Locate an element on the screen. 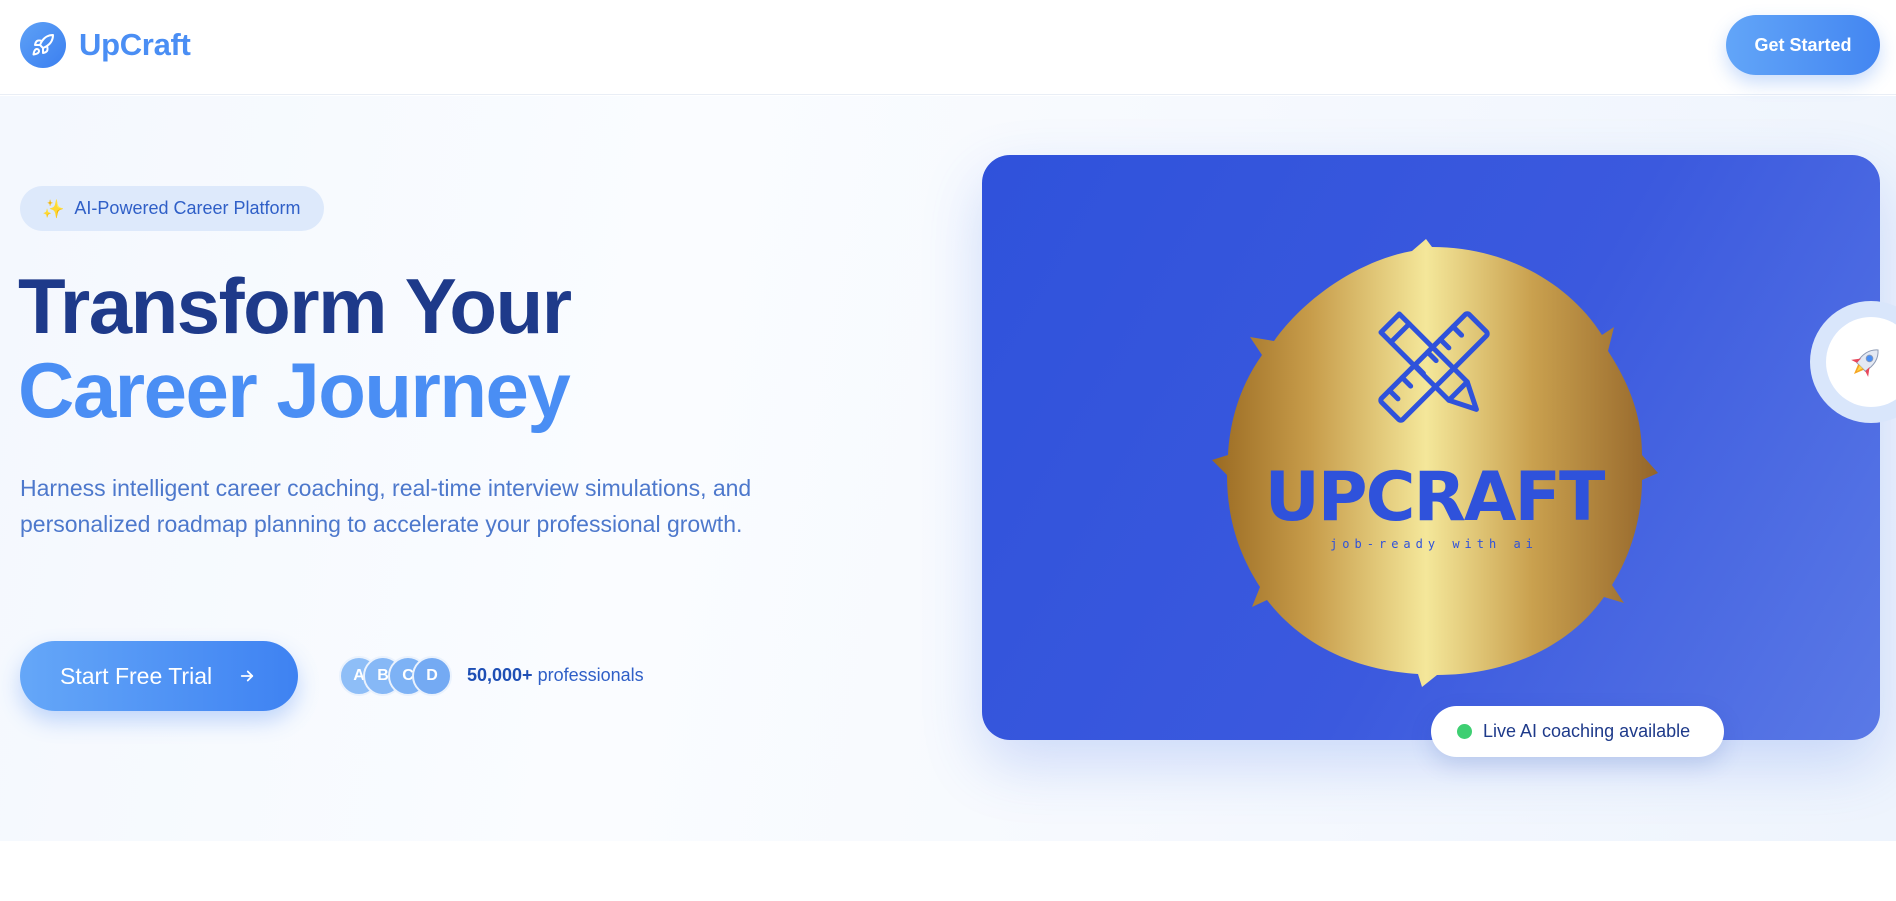 The height and width of the screenshot is (901, 1896). avatar-stack: A B C D is located at coordinates (396, 676).